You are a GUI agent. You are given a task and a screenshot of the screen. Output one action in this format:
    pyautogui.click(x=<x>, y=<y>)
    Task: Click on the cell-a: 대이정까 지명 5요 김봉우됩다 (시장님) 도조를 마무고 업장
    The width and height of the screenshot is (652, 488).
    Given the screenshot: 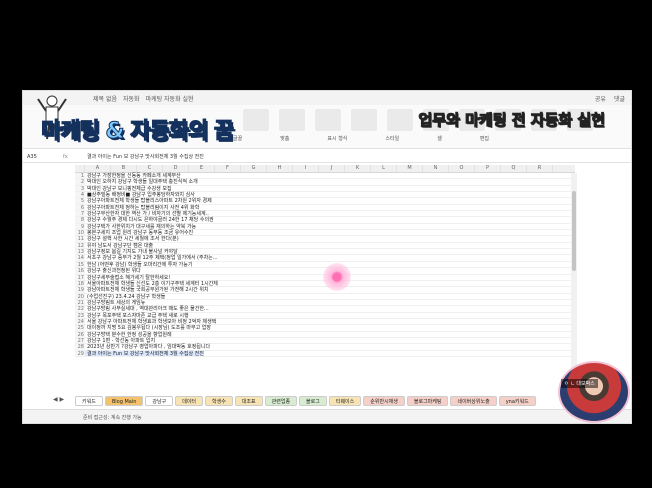 What is the action you would take?
    pyautogui.click(x=148, y=328)
    